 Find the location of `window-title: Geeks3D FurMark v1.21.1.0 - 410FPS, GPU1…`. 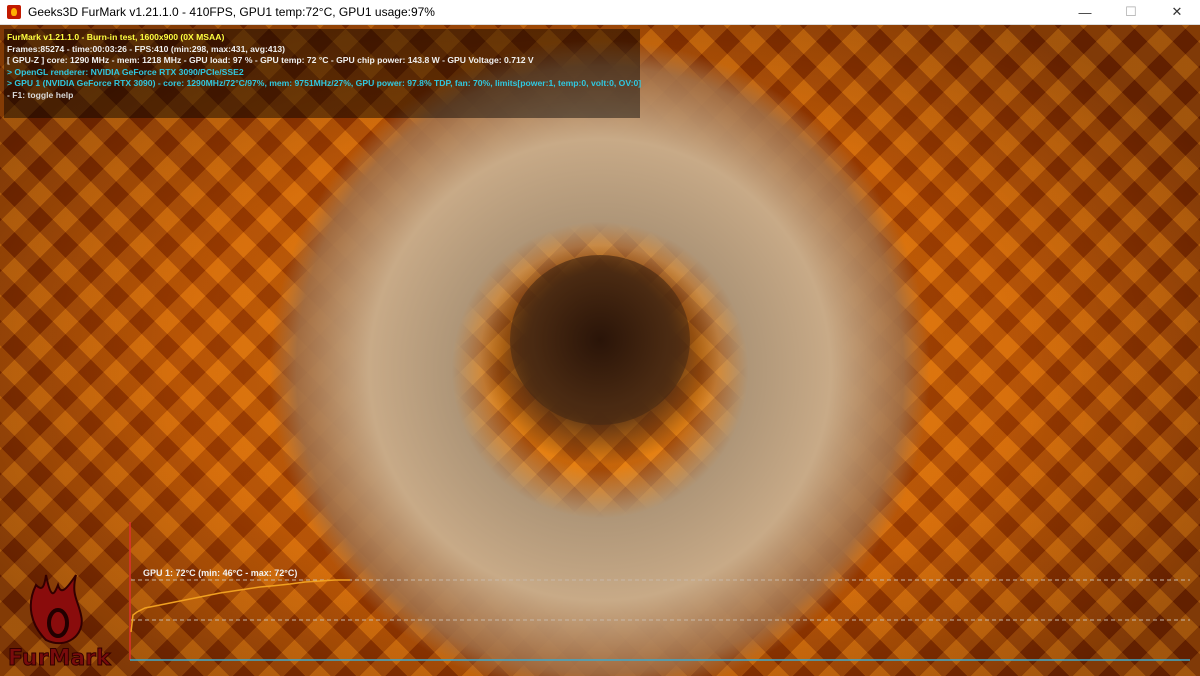

window-title: Geeks3D FurMark v1.21.1.0 - 410FPS, GPU1… is located at coordinates (231, 12).